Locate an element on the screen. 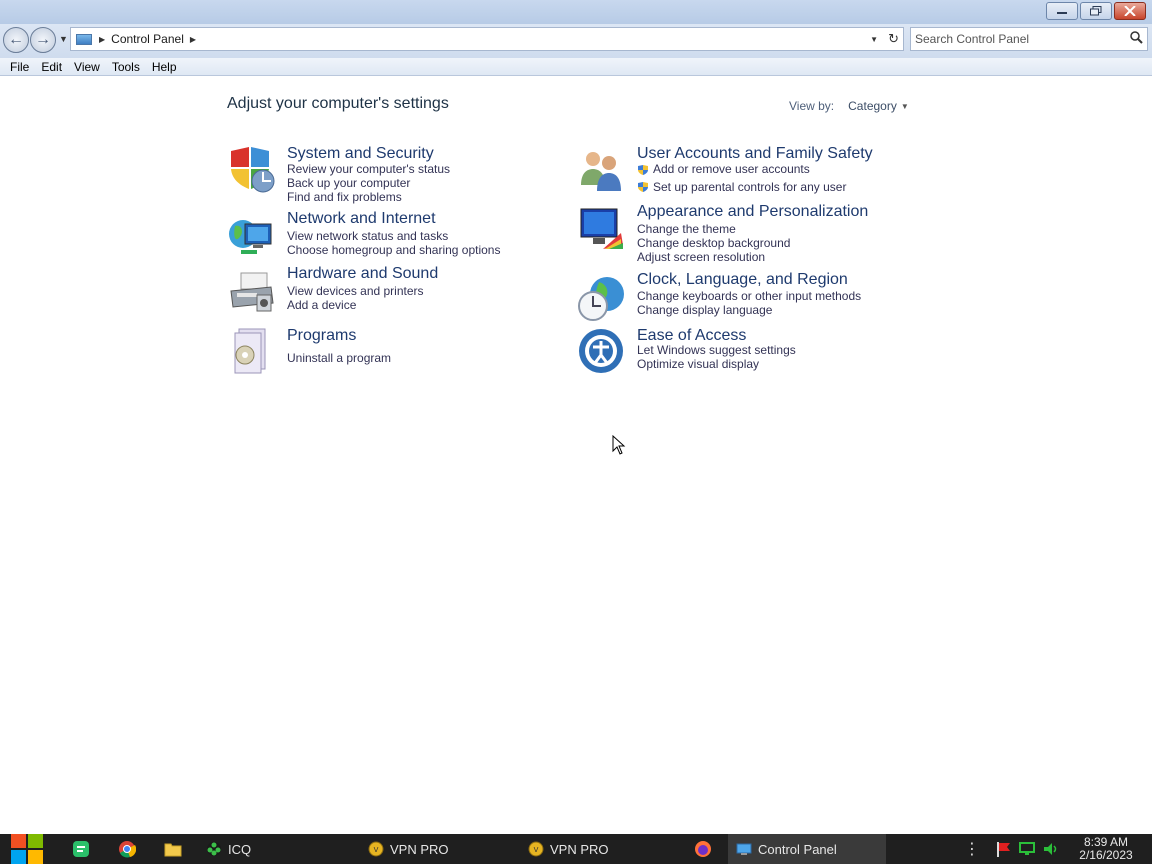  refresh-icon: ↻ is located at coordinates (893, 39).